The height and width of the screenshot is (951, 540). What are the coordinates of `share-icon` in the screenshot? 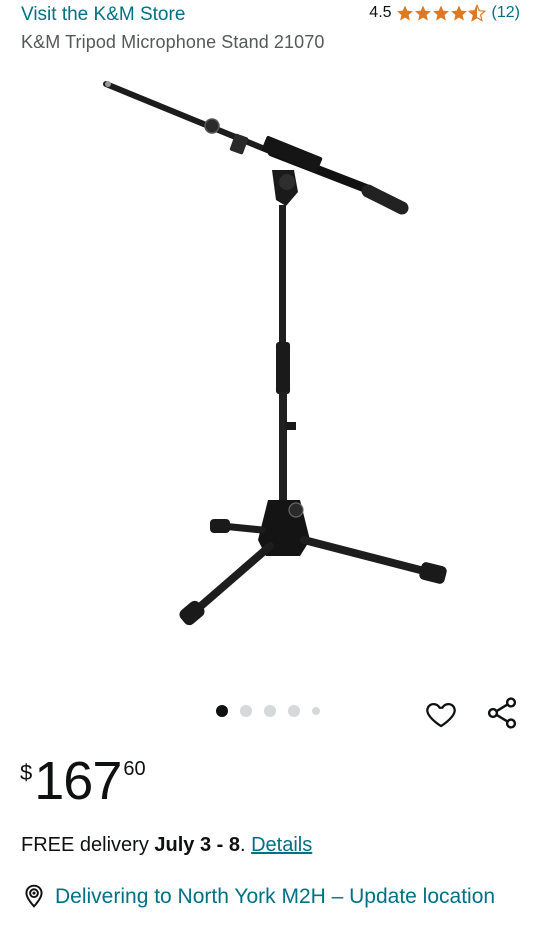 It's located at (502, 713).